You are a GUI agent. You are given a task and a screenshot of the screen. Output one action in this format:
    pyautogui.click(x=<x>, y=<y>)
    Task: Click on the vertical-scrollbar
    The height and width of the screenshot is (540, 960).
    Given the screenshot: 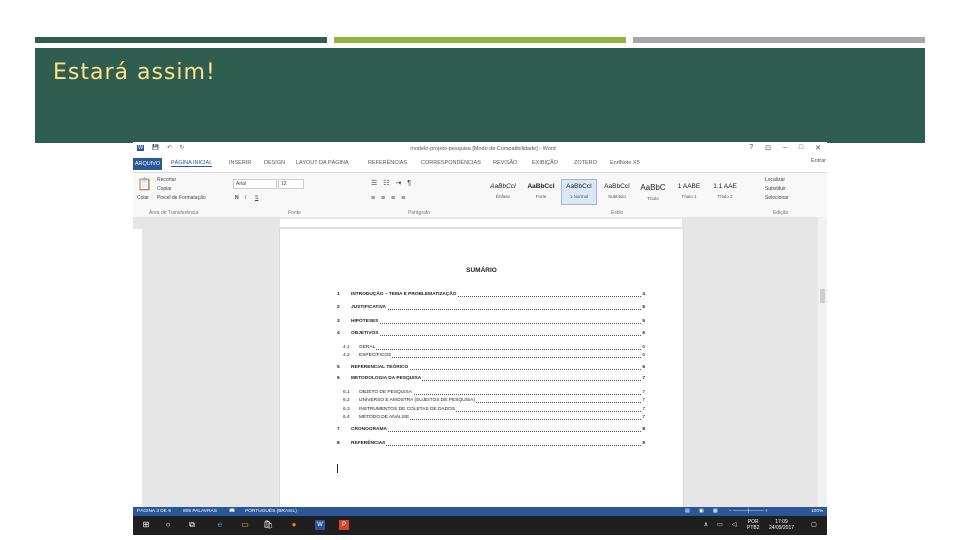 What is the action you would take?
    pyautogui.click(x=822, y=362)
    